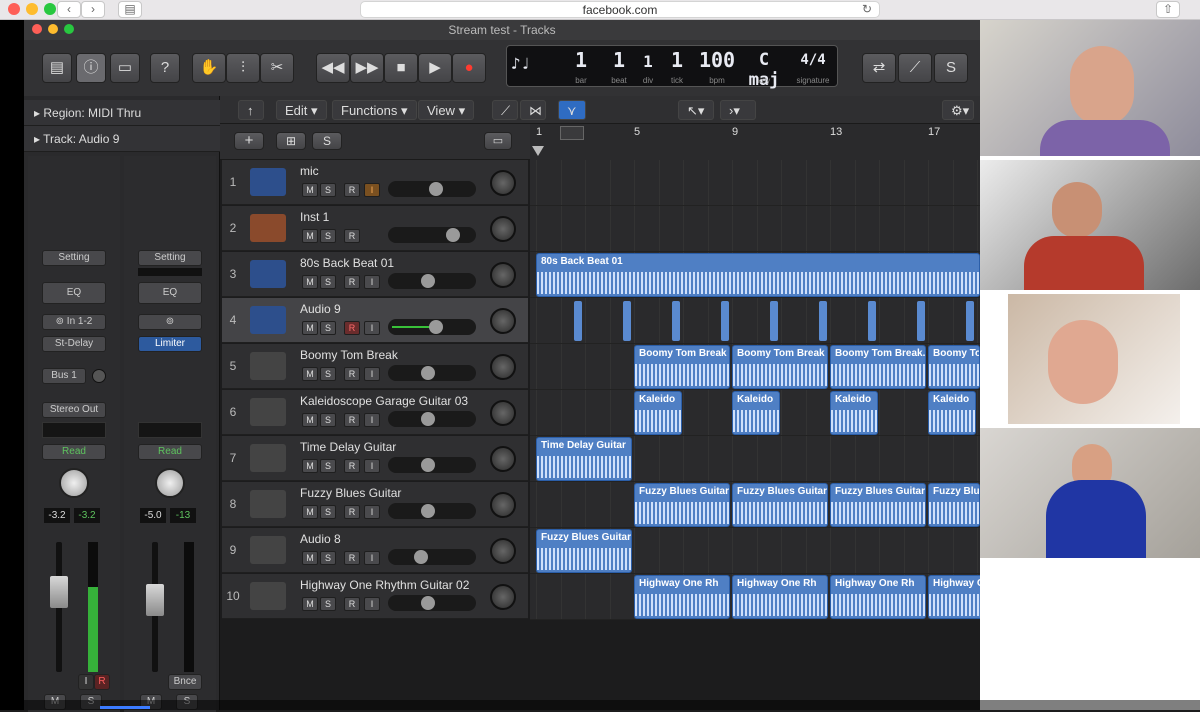 This screenshot has height=712, width=1200. What do you see at coordinates (93, 9) in the screenshot?
I see `forward-icon: ›` at bounding box center [93, 9].